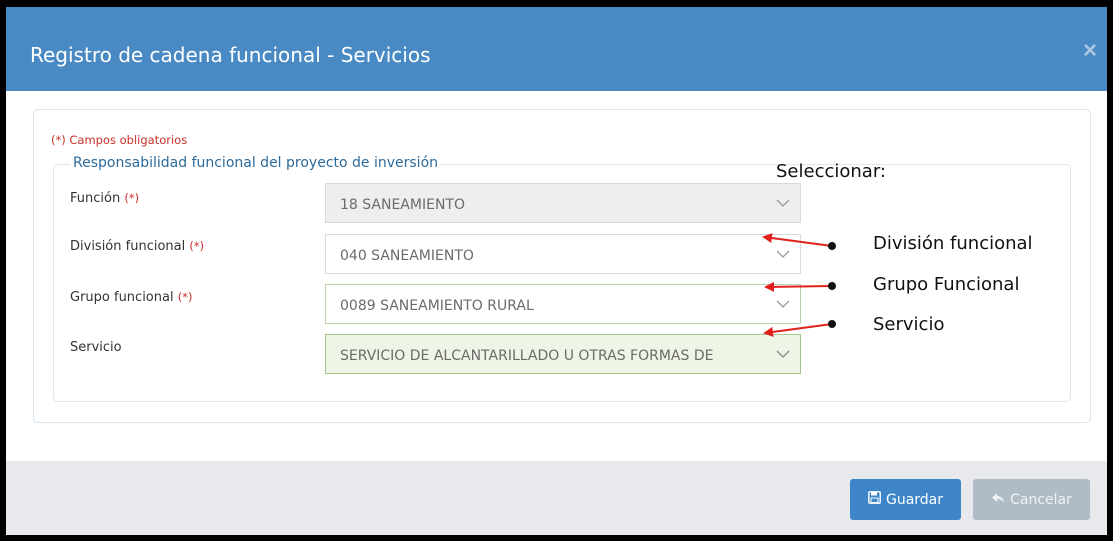 This screenshot has height=541, width=1113. Describe the element at coordinates (874, 499) in the screenshot. I see `floppy-disk-icon` at that location.